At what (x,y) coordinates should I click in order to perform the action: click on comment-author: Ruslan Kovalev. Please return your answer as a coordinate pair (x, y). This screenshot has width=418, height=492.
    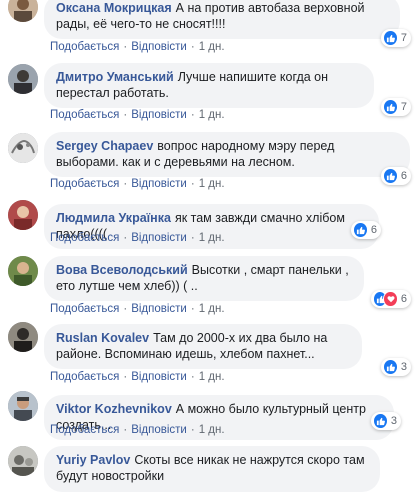
    Looking at the image, I should click on (102, 338).